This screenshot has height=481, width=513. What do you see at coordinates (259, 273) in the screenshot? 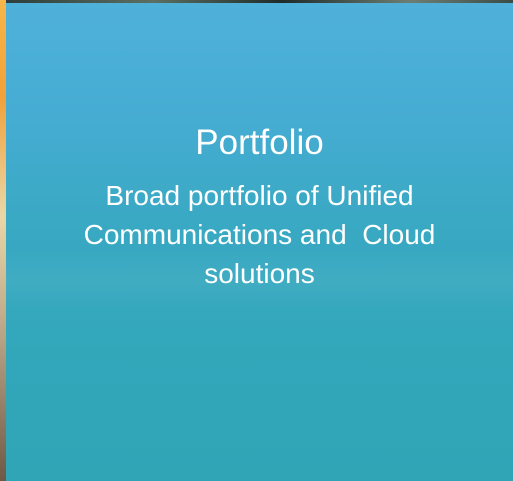
I see `description-line-3: solutions` at bounding box center [259, 273].